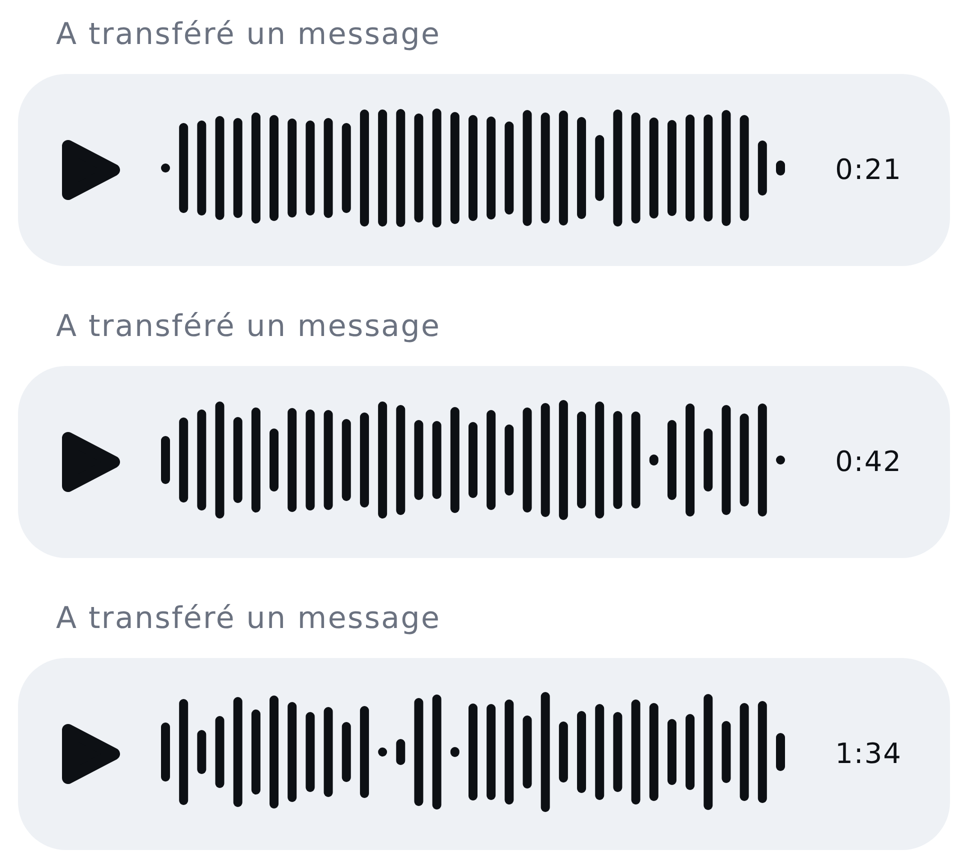 The width and height of the screenshot is (980, 868). What do you see at coordinates (868, 754) in the screenshot?
I see `duration-text: 1:34` at bounding box center [868, 754].